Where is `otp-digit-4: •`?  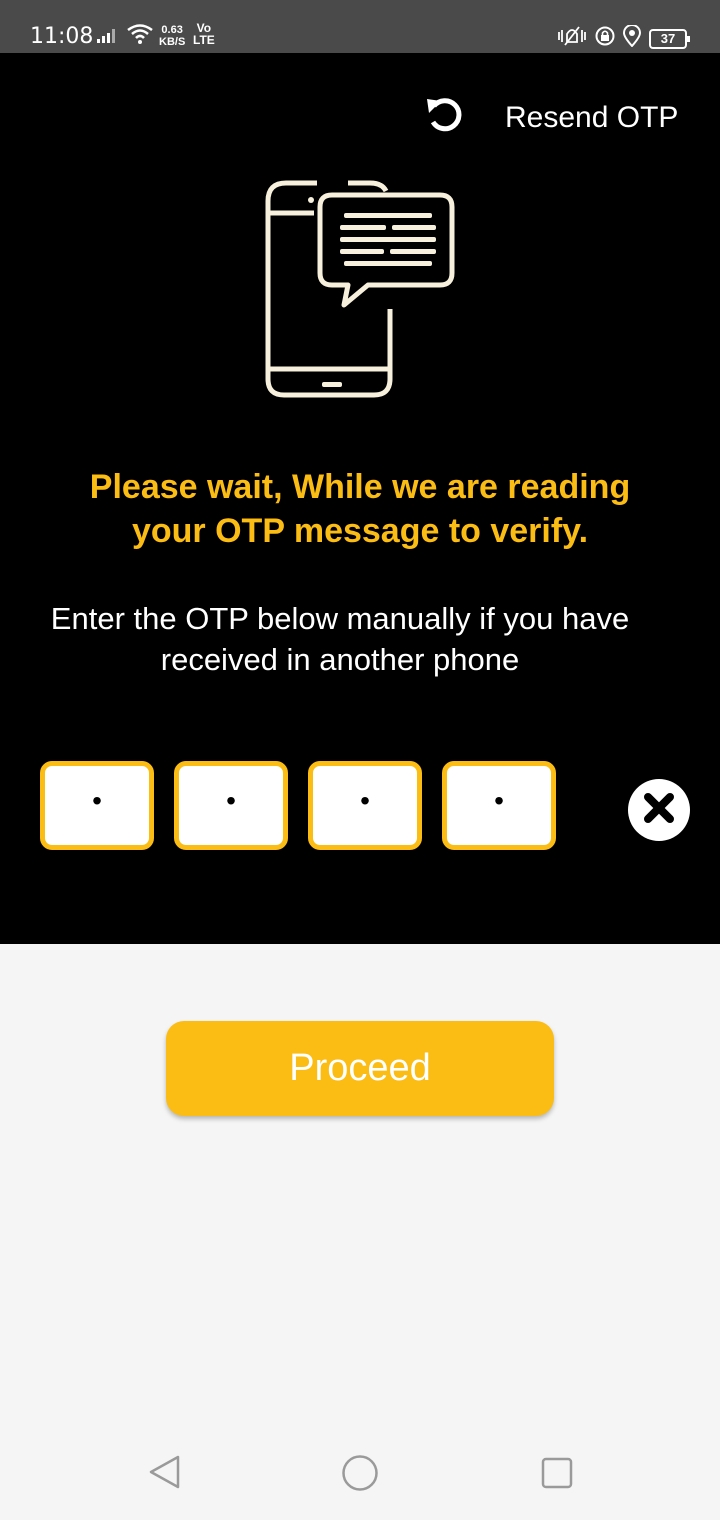 otp-digit-4: • is located at coordinates (499, 805).